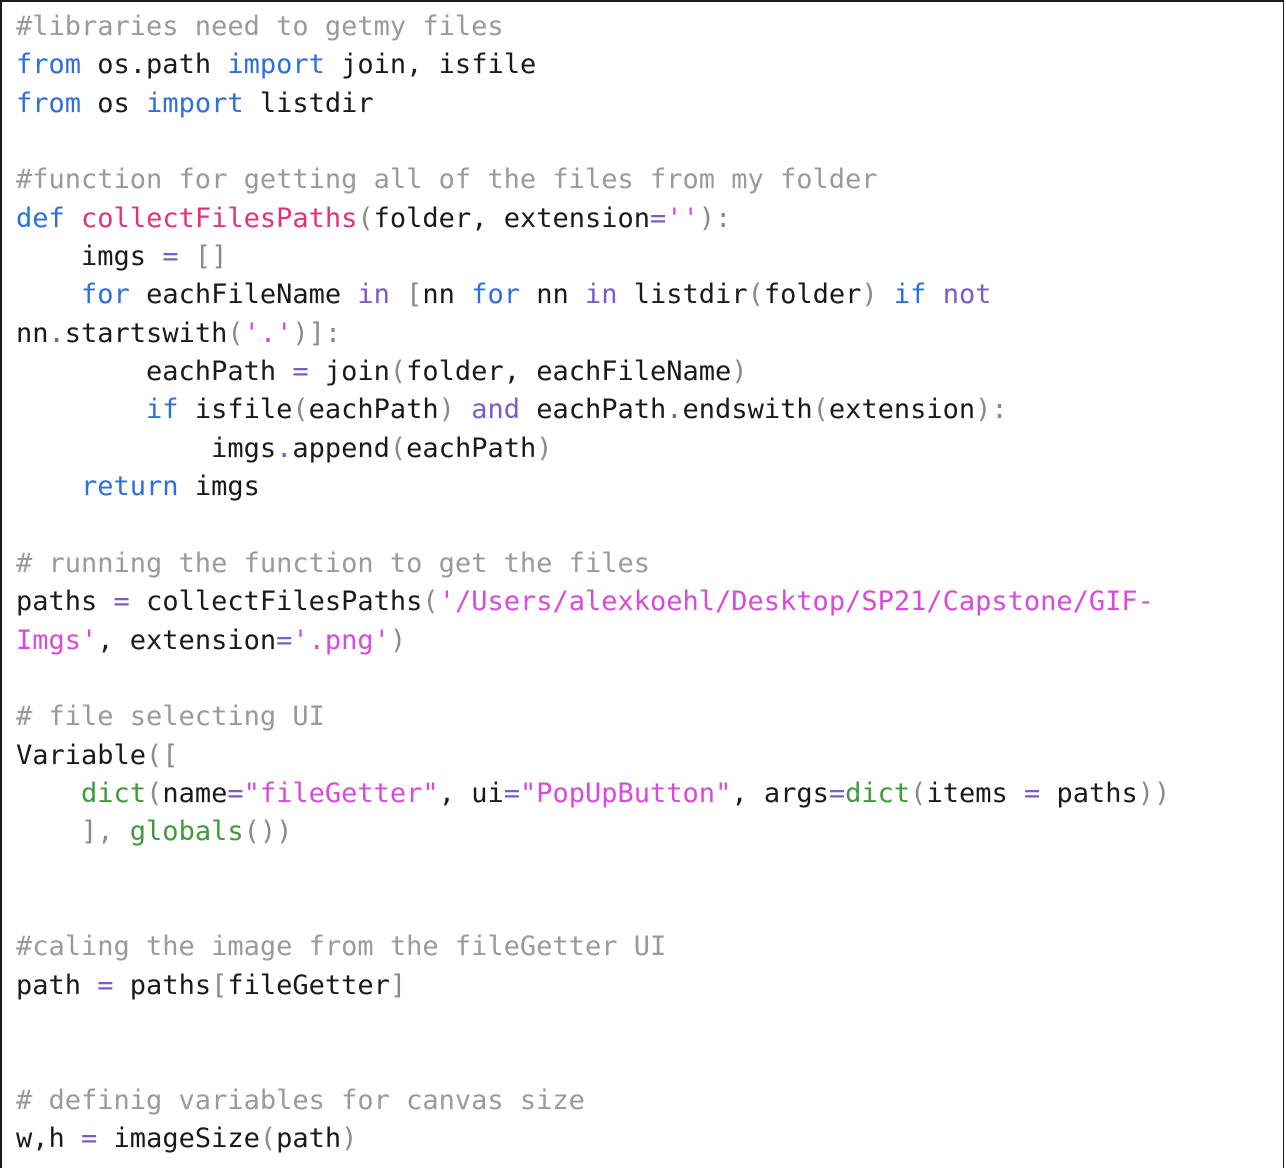 Image resolution: width=1286 pixels, height=1168 pixels. What do you see at coordinates (747, 410) in the screenshot?
I see `code-token-plain: endswith` at bounding box center [747, 410].